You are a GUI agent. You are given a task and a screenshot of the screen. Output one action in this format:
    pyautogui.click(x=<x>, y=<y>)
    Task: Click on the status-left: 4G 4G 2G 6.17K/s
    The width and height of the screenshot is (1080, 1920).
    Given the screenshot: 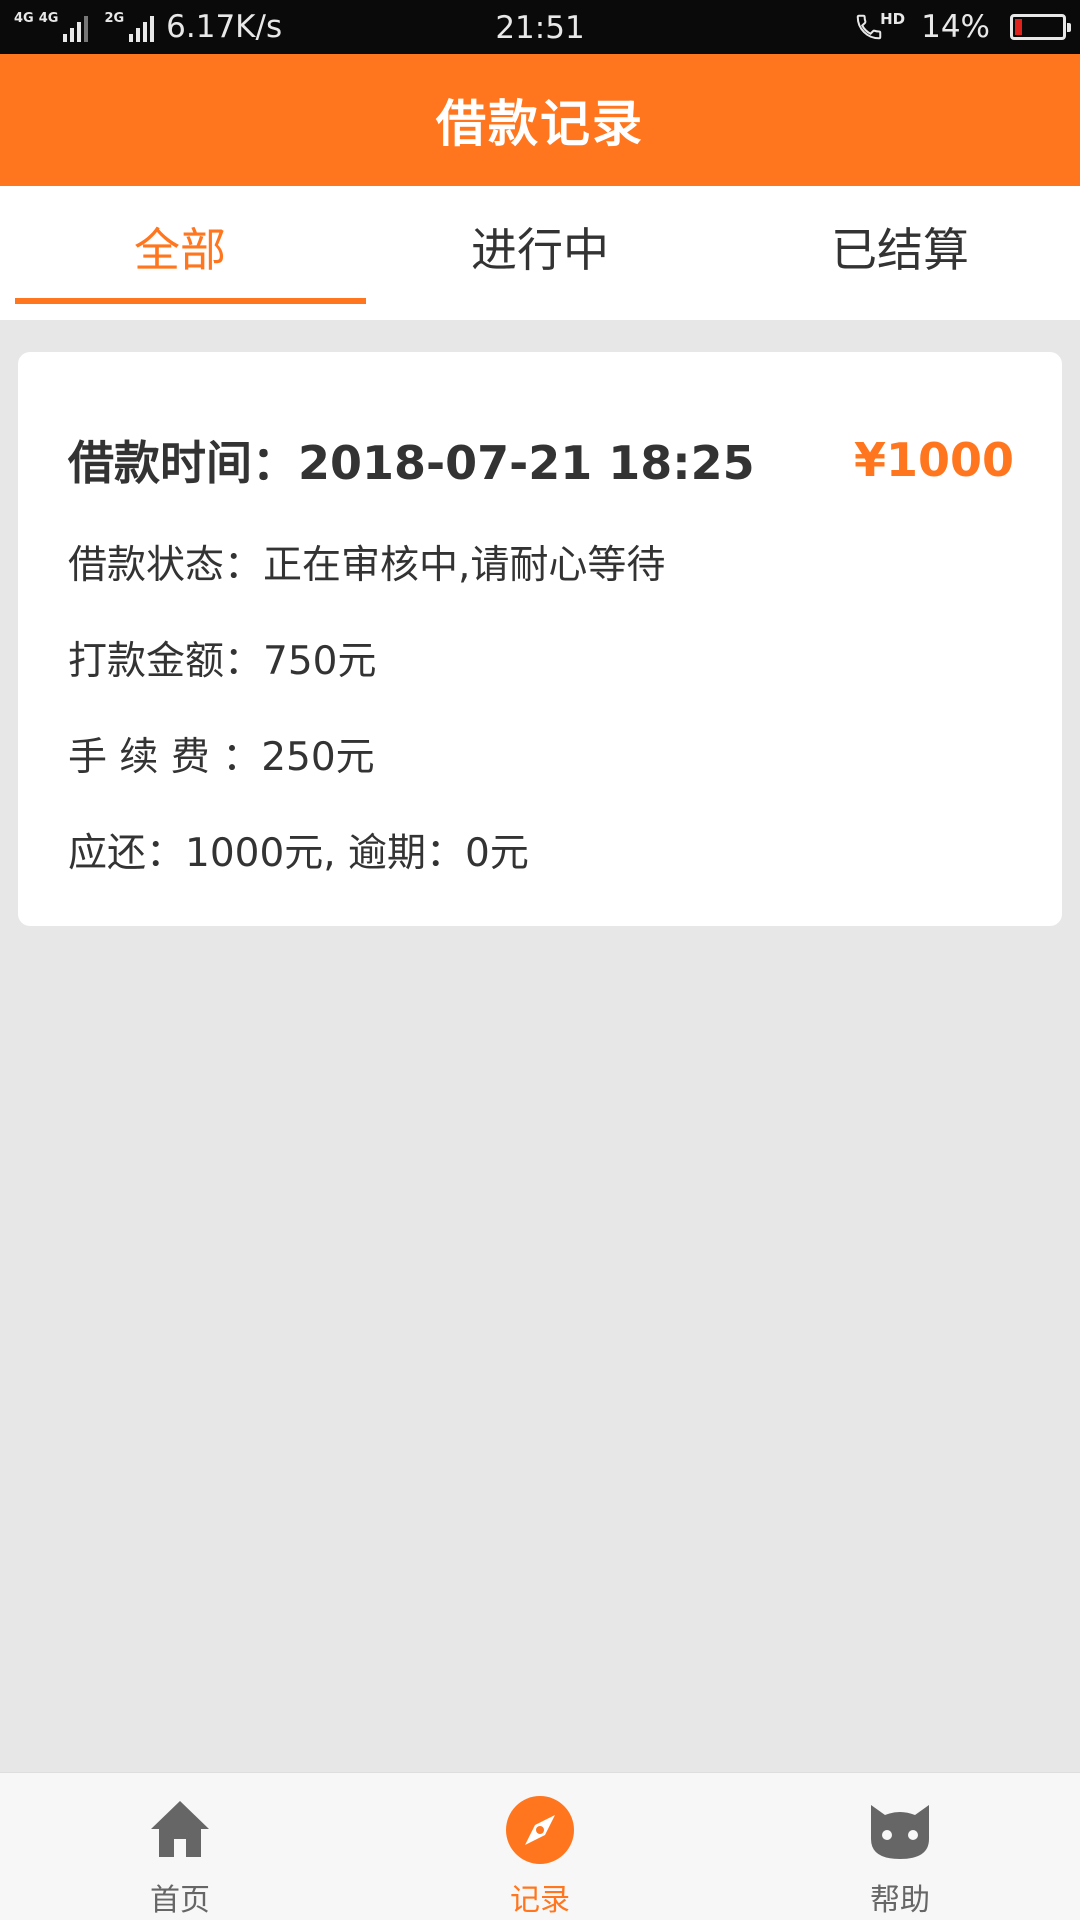 What is the action you would take?
    pyautogui.click(x=148, y=27)
    